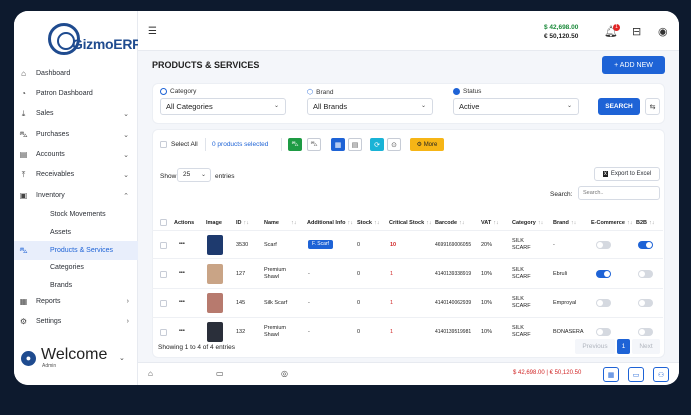 This screenshot has height=415, width=691. Describe the element at coordinates (627, 174) in the screenshot. I see `export-excel-button: x Export to Excel` at that location.